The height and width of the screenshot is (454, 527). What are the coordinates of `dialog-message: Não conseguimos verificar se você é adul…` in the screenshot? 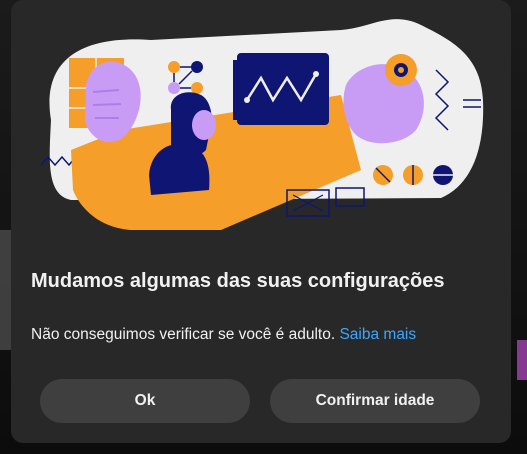 It's located at (266, 335).